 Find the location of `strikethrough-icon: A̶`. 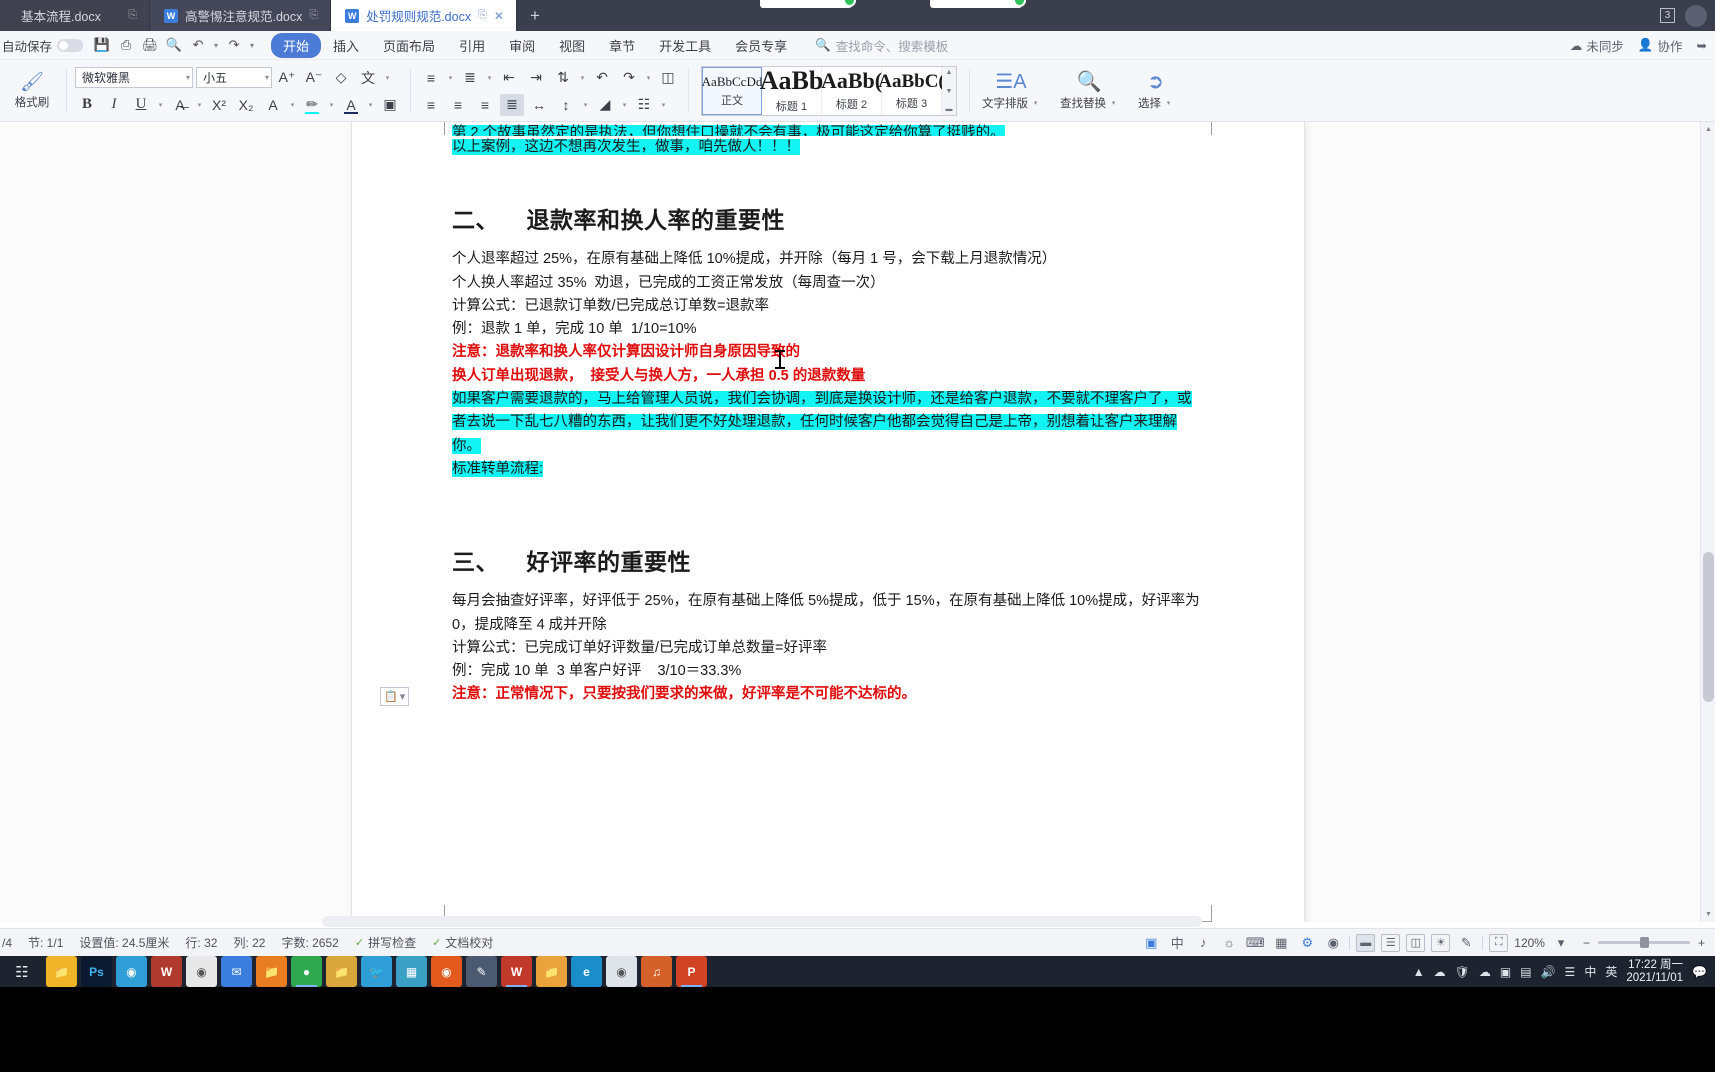

strikethrough-icon: A̶ is located at coordinates (180, 105).